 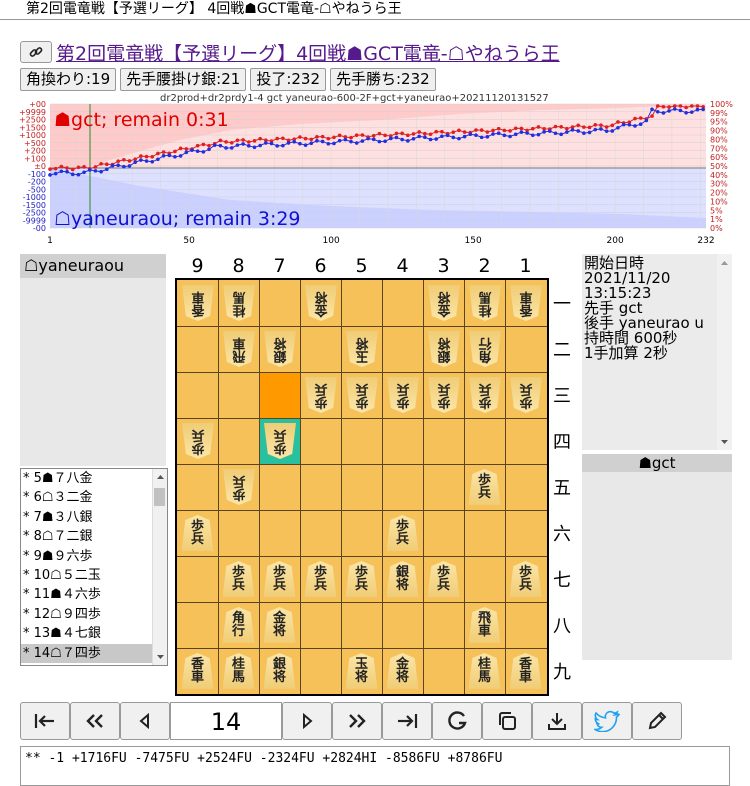 I want to click on move-list-item: * 10☖５二玉, so click(x=94, y=575).